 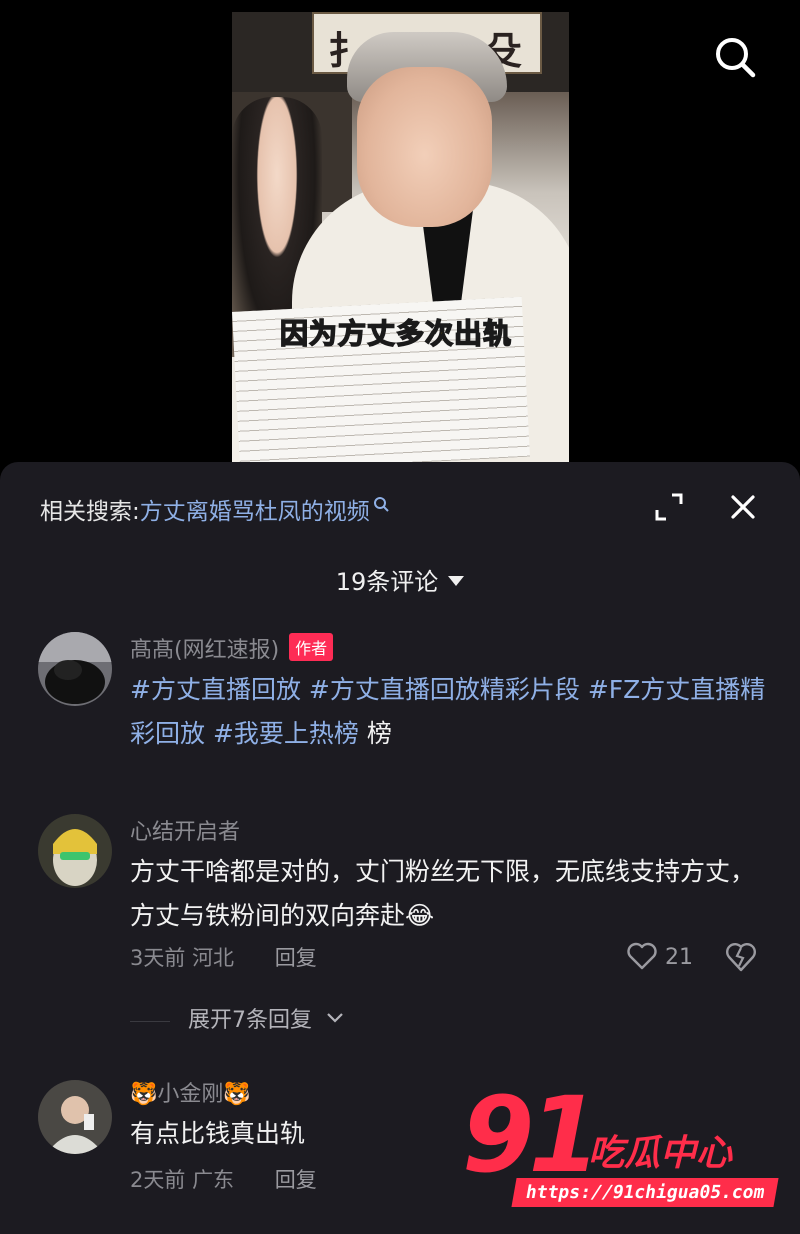 I want to click on comment-location: 广东, so click(x=213, y=1180).